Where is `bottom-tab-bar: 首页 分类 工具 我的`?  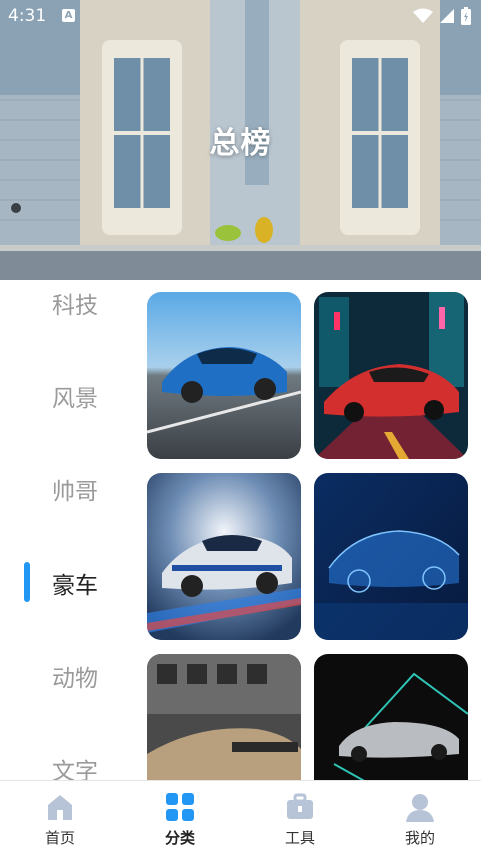 bottom-tab-bar: 首页 分类 工具 我的 is located at coordinates (240, 817).